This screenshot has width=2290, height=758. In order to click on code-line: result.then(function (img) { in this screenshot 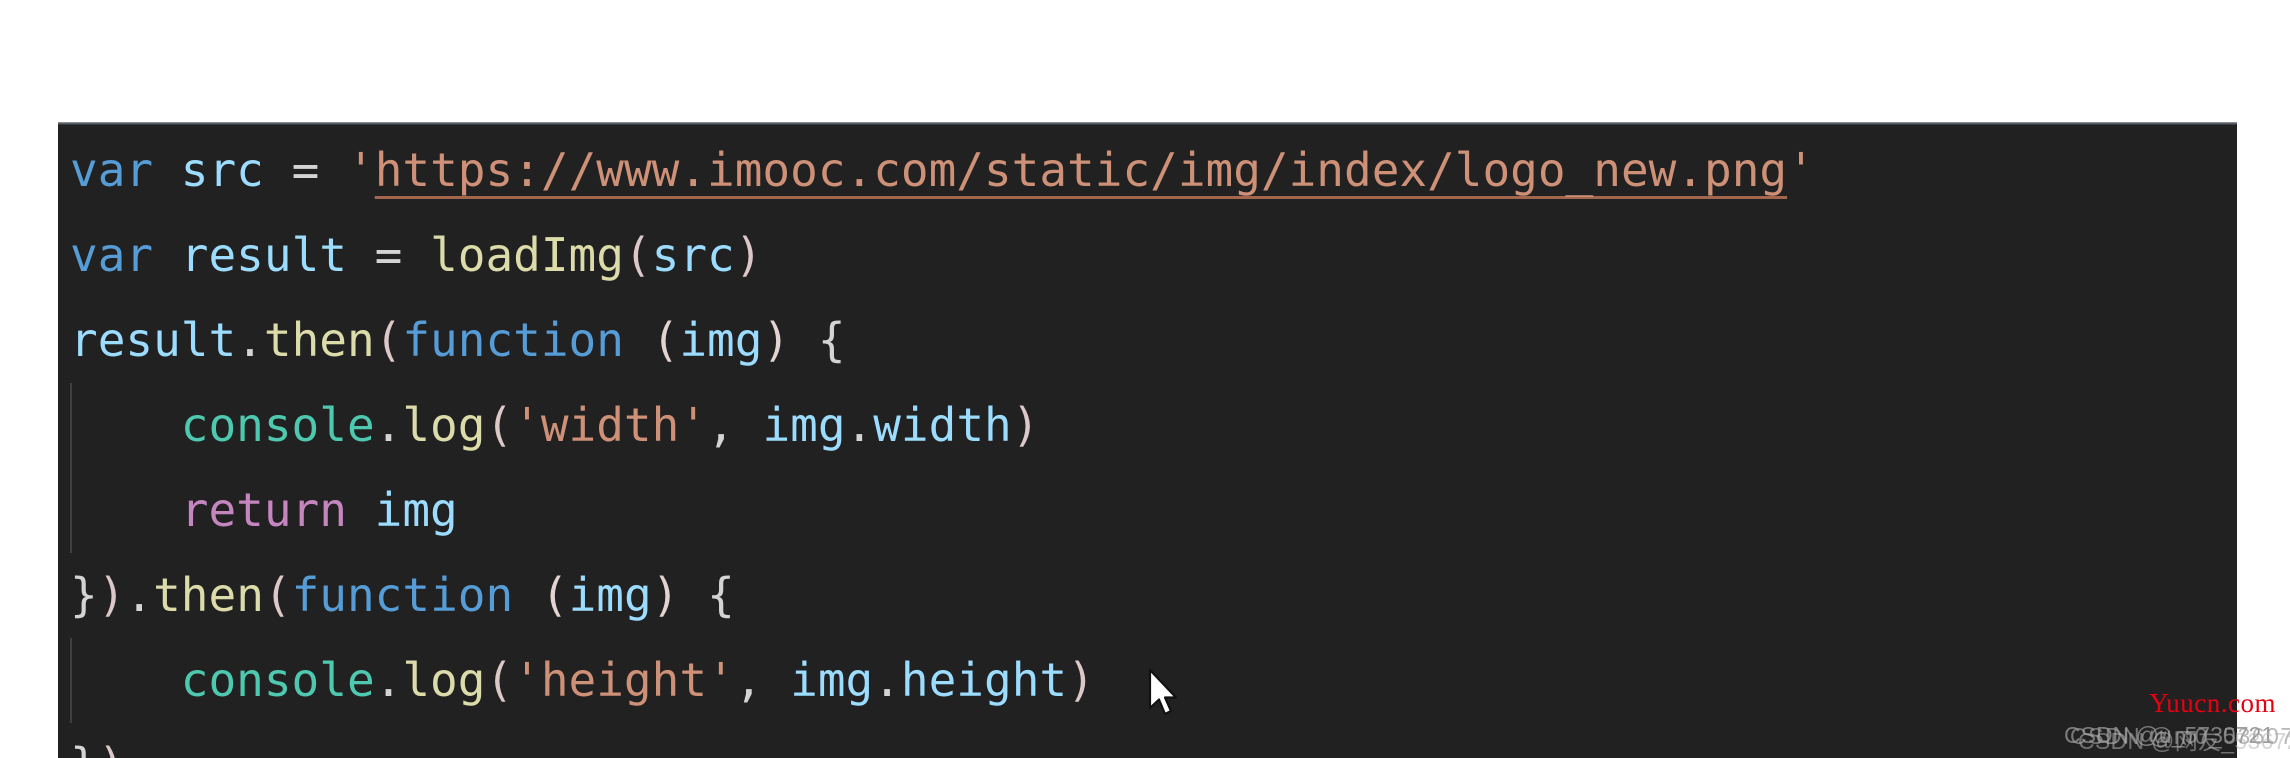, I will do `click(1147, 340)`.